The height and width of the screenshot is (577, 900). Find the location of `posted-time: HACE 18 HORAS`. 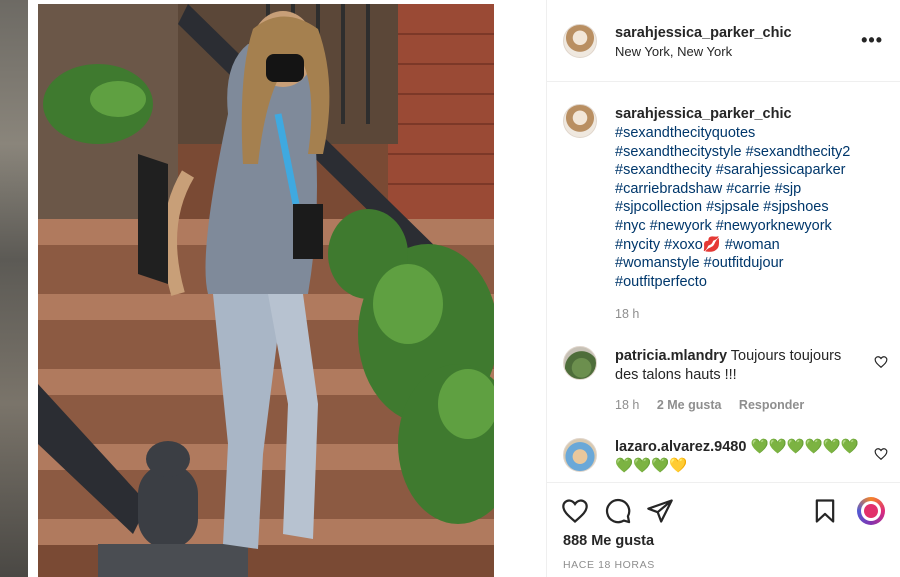

posted-time: HACE 18 HORAS is located at coordinates (609, 565).